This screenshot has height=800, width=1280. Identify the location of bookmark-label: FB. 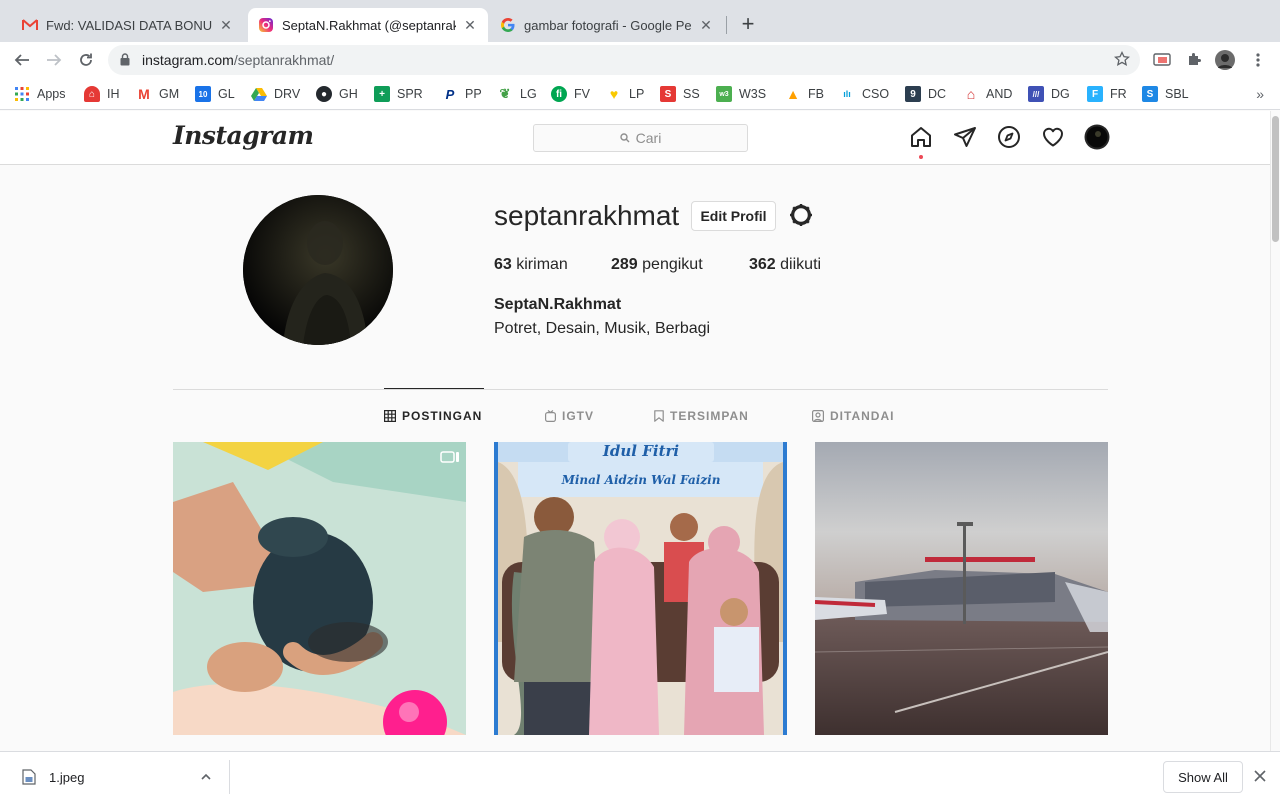
(816, 94).